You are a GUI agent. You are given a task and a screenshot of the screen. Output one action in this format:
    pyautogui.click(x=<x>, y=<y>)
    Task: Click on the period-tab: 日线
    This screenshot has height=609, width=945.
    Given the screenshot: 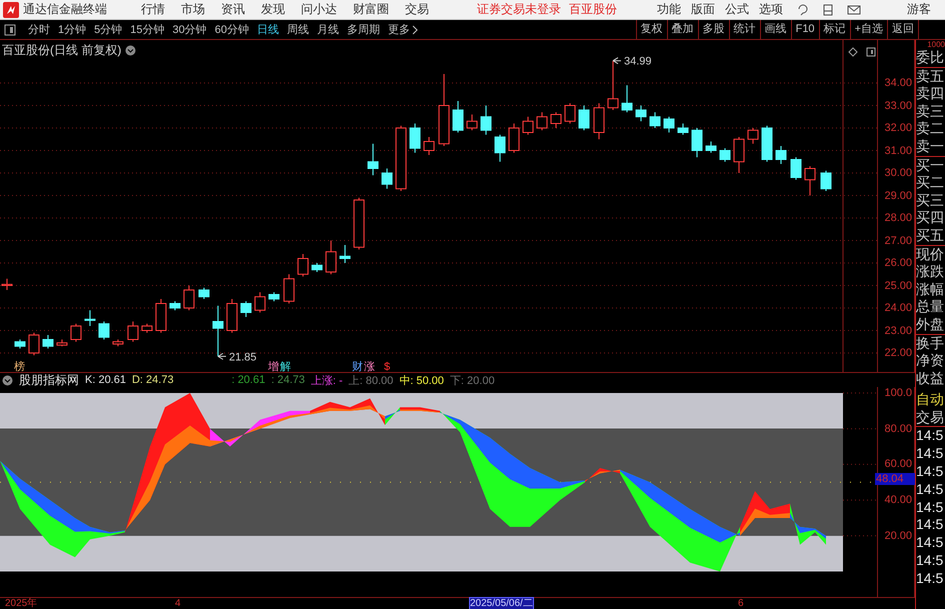 What is the action you would take?
    pyautogui.click(x=268, y=29)
    